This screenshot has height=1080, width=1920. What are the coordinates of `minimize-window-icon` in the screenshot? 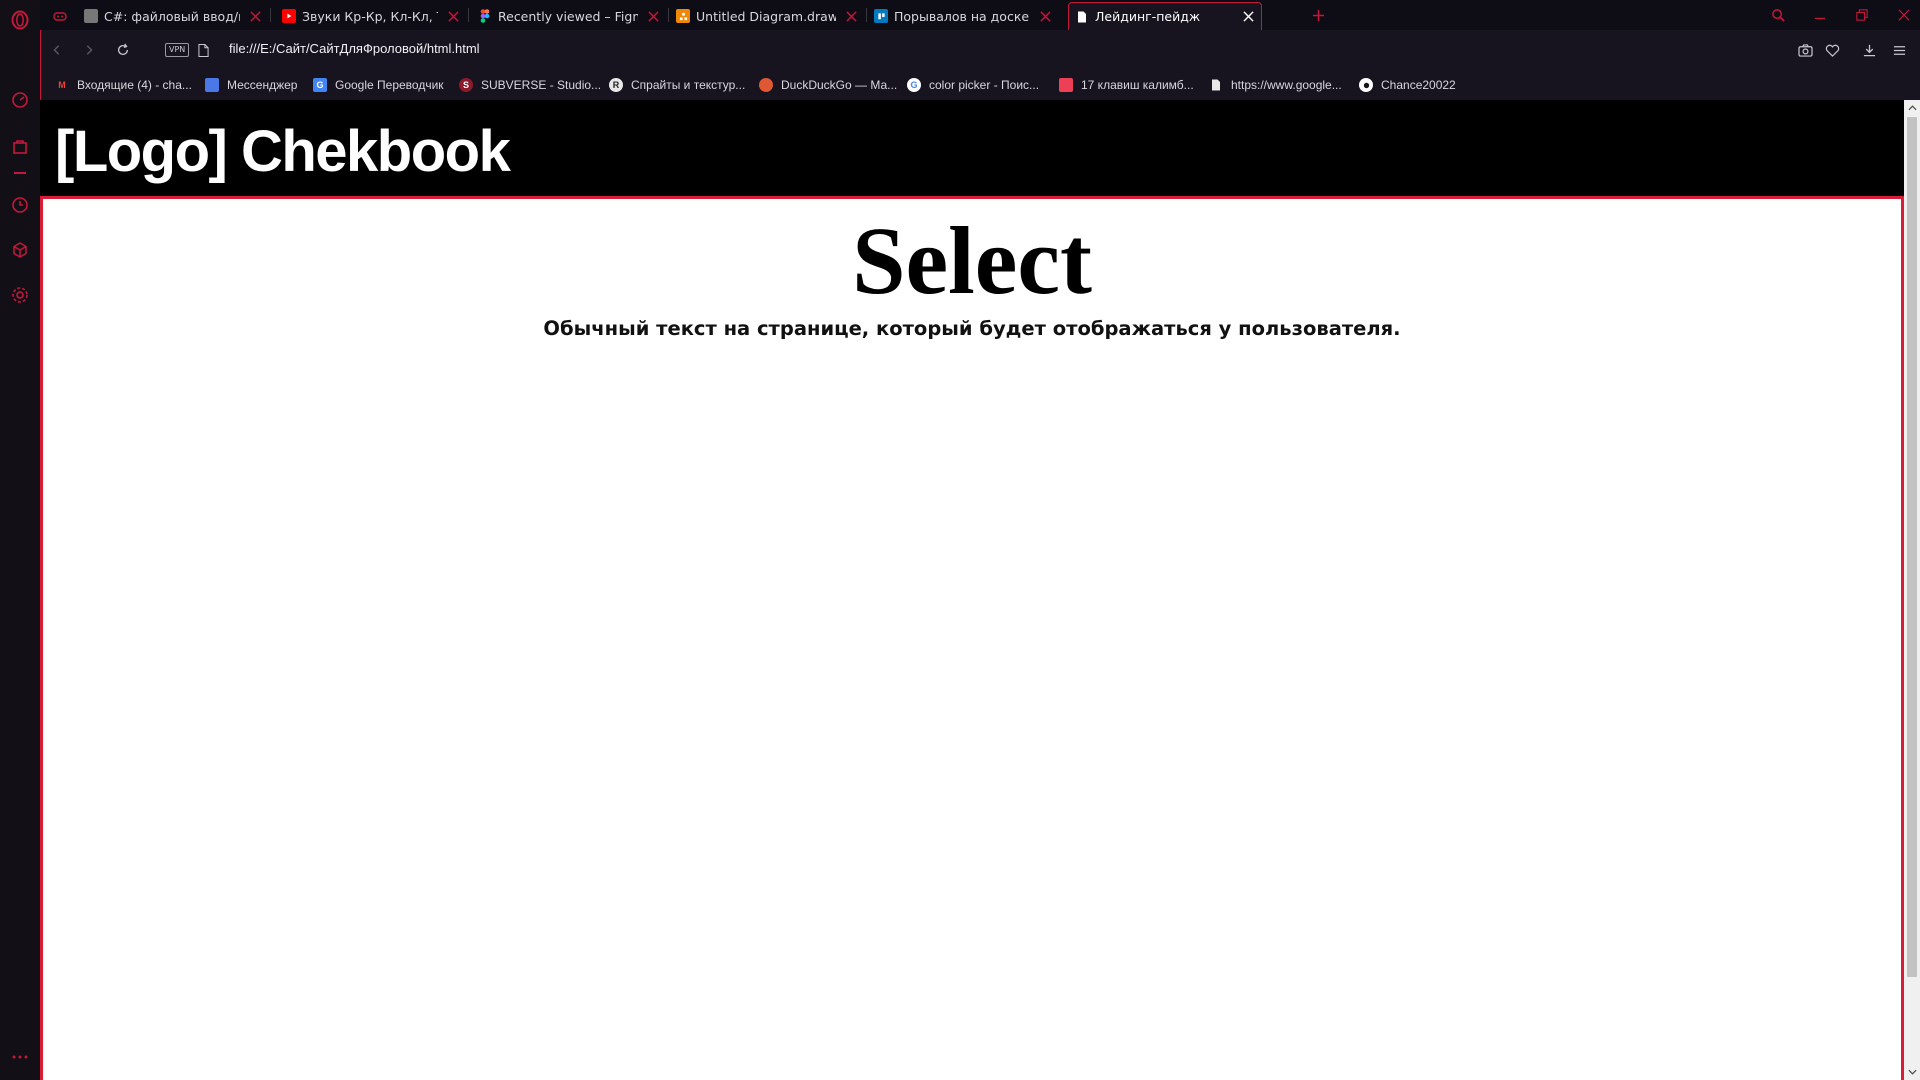 It's located at (1820, 15).